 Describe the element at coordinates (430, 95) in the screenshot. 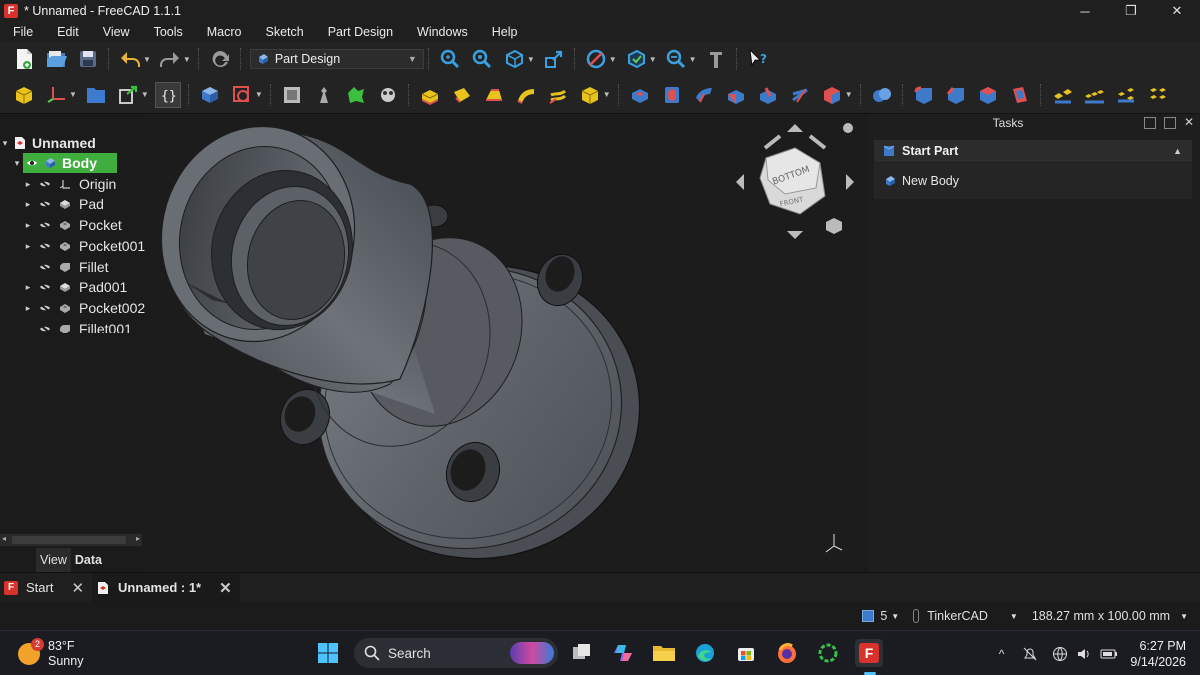

I see `pad-icon` at that location.